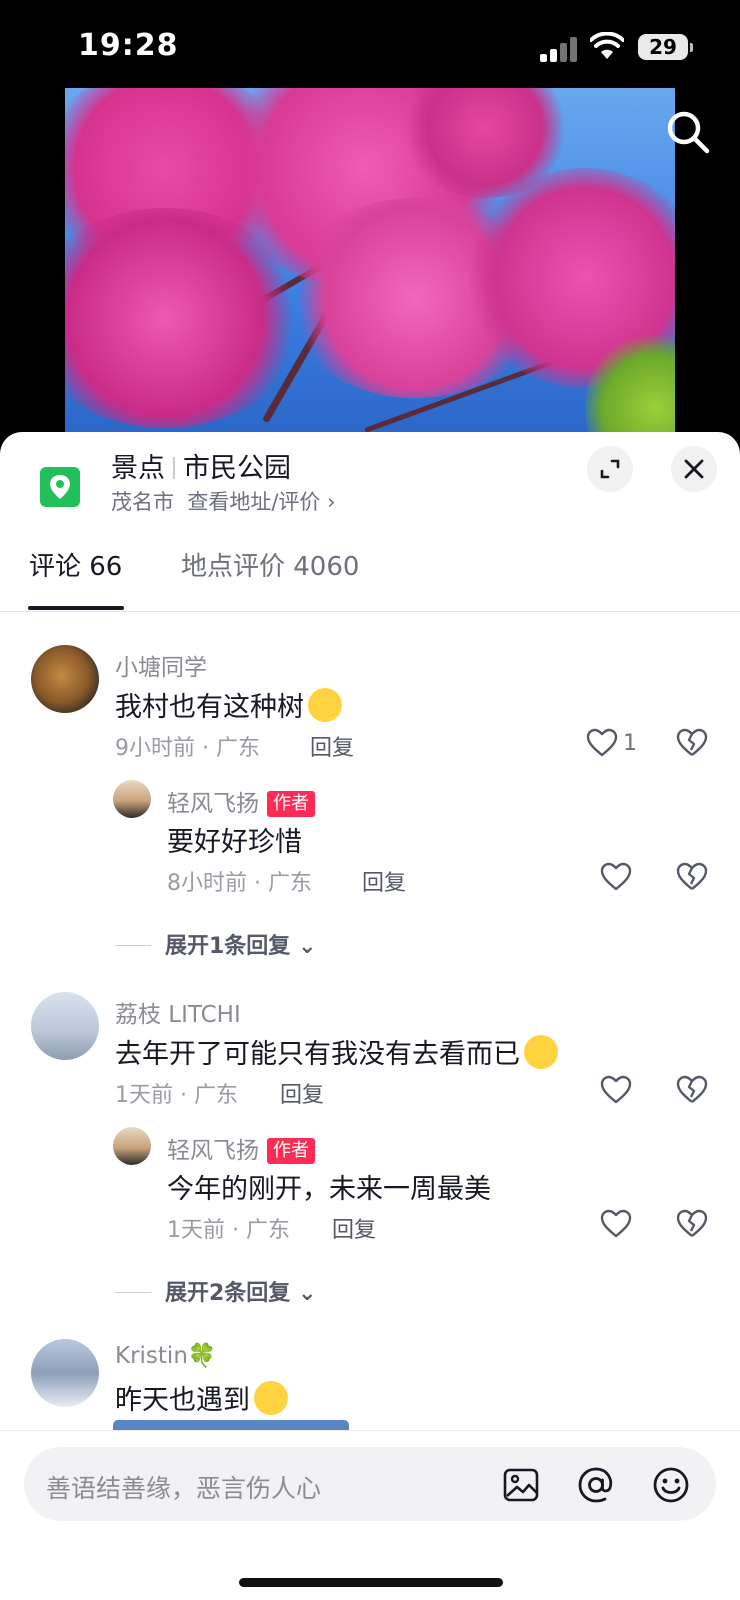  Describe the element at coordinates (371, 1582) in the screenshot. I see `home-indicator` at that location.